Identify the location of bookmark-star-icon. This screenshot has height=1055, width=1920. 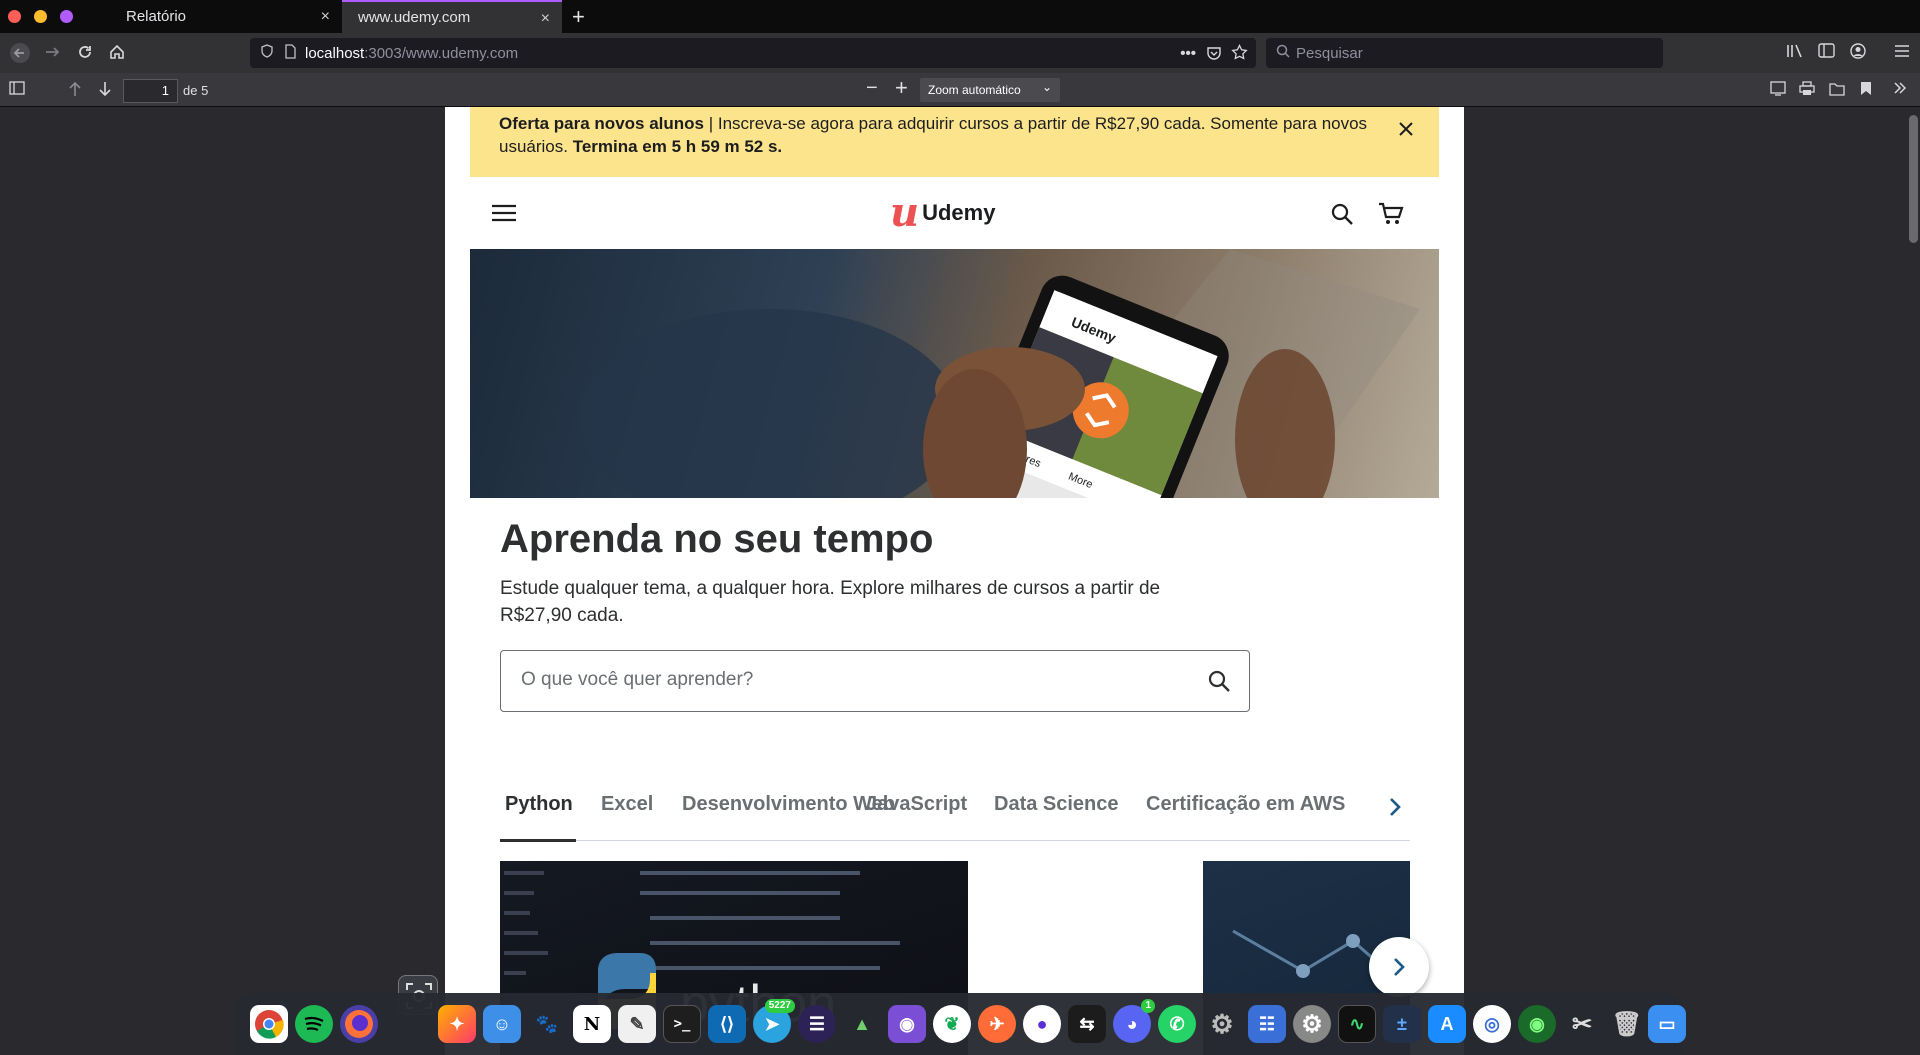
(1239, 54).